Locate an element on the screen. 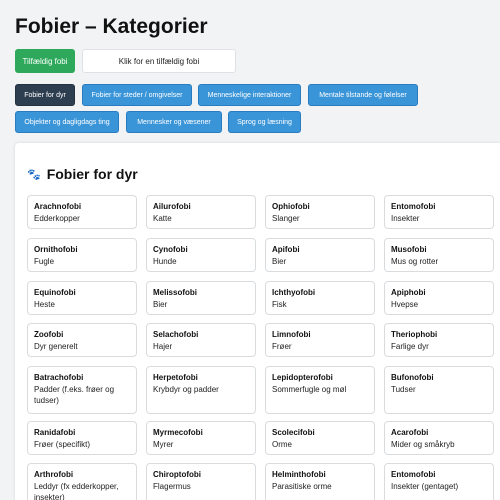  phobia-name: Musofobi is located at coordinates (409, 249).